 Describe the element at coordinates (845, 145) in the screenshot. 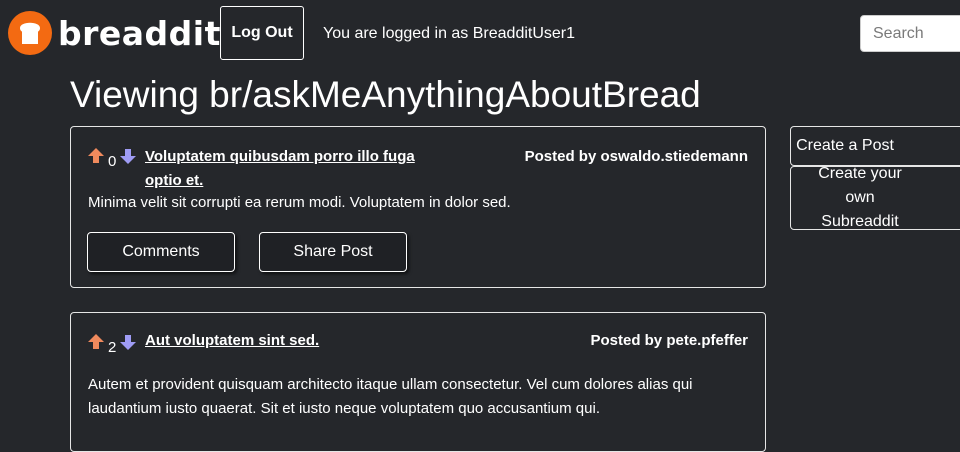

I see `create-post-label: Create a Post` at that location.